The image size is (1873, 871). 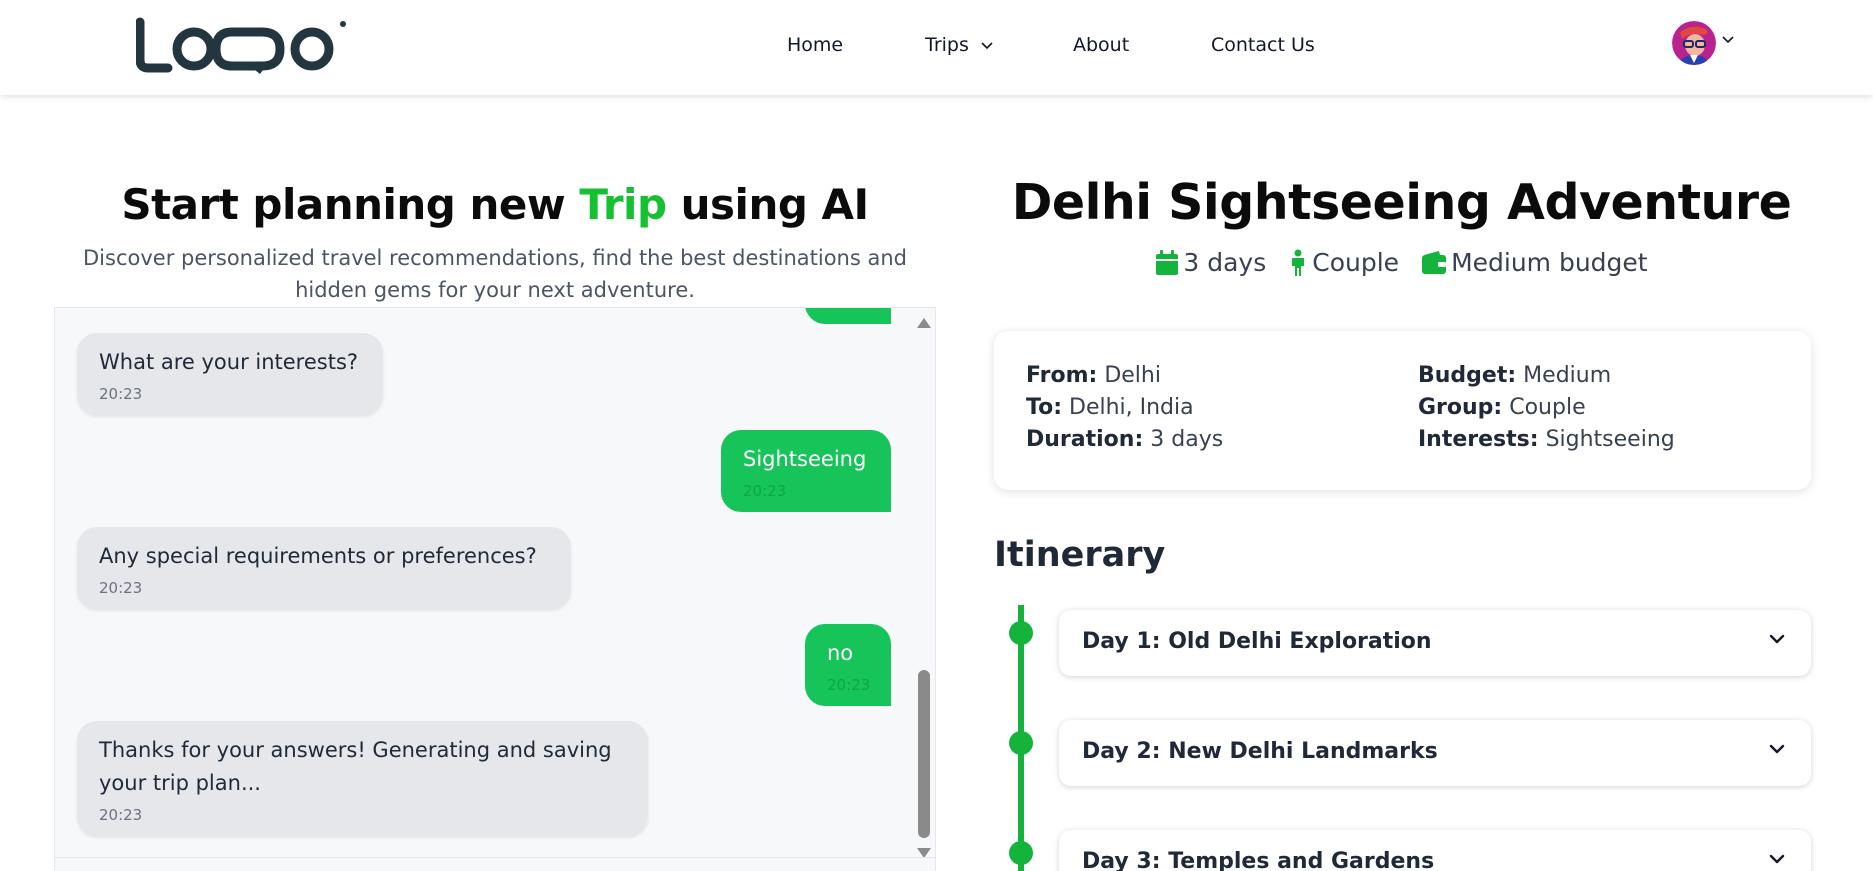 I want to click on logo, so click(x=242, y=45).